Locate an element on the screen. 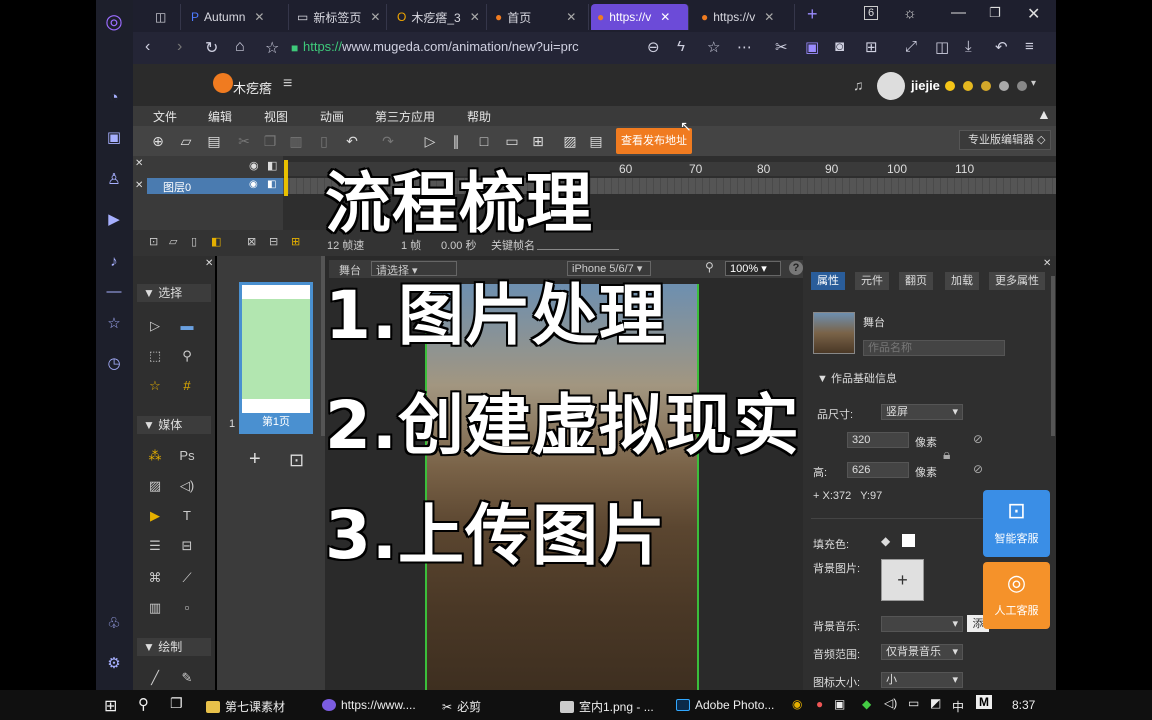 The width and height of the screenshot is (1152, 720). text-icon: T is located at coordinates (187, 516).